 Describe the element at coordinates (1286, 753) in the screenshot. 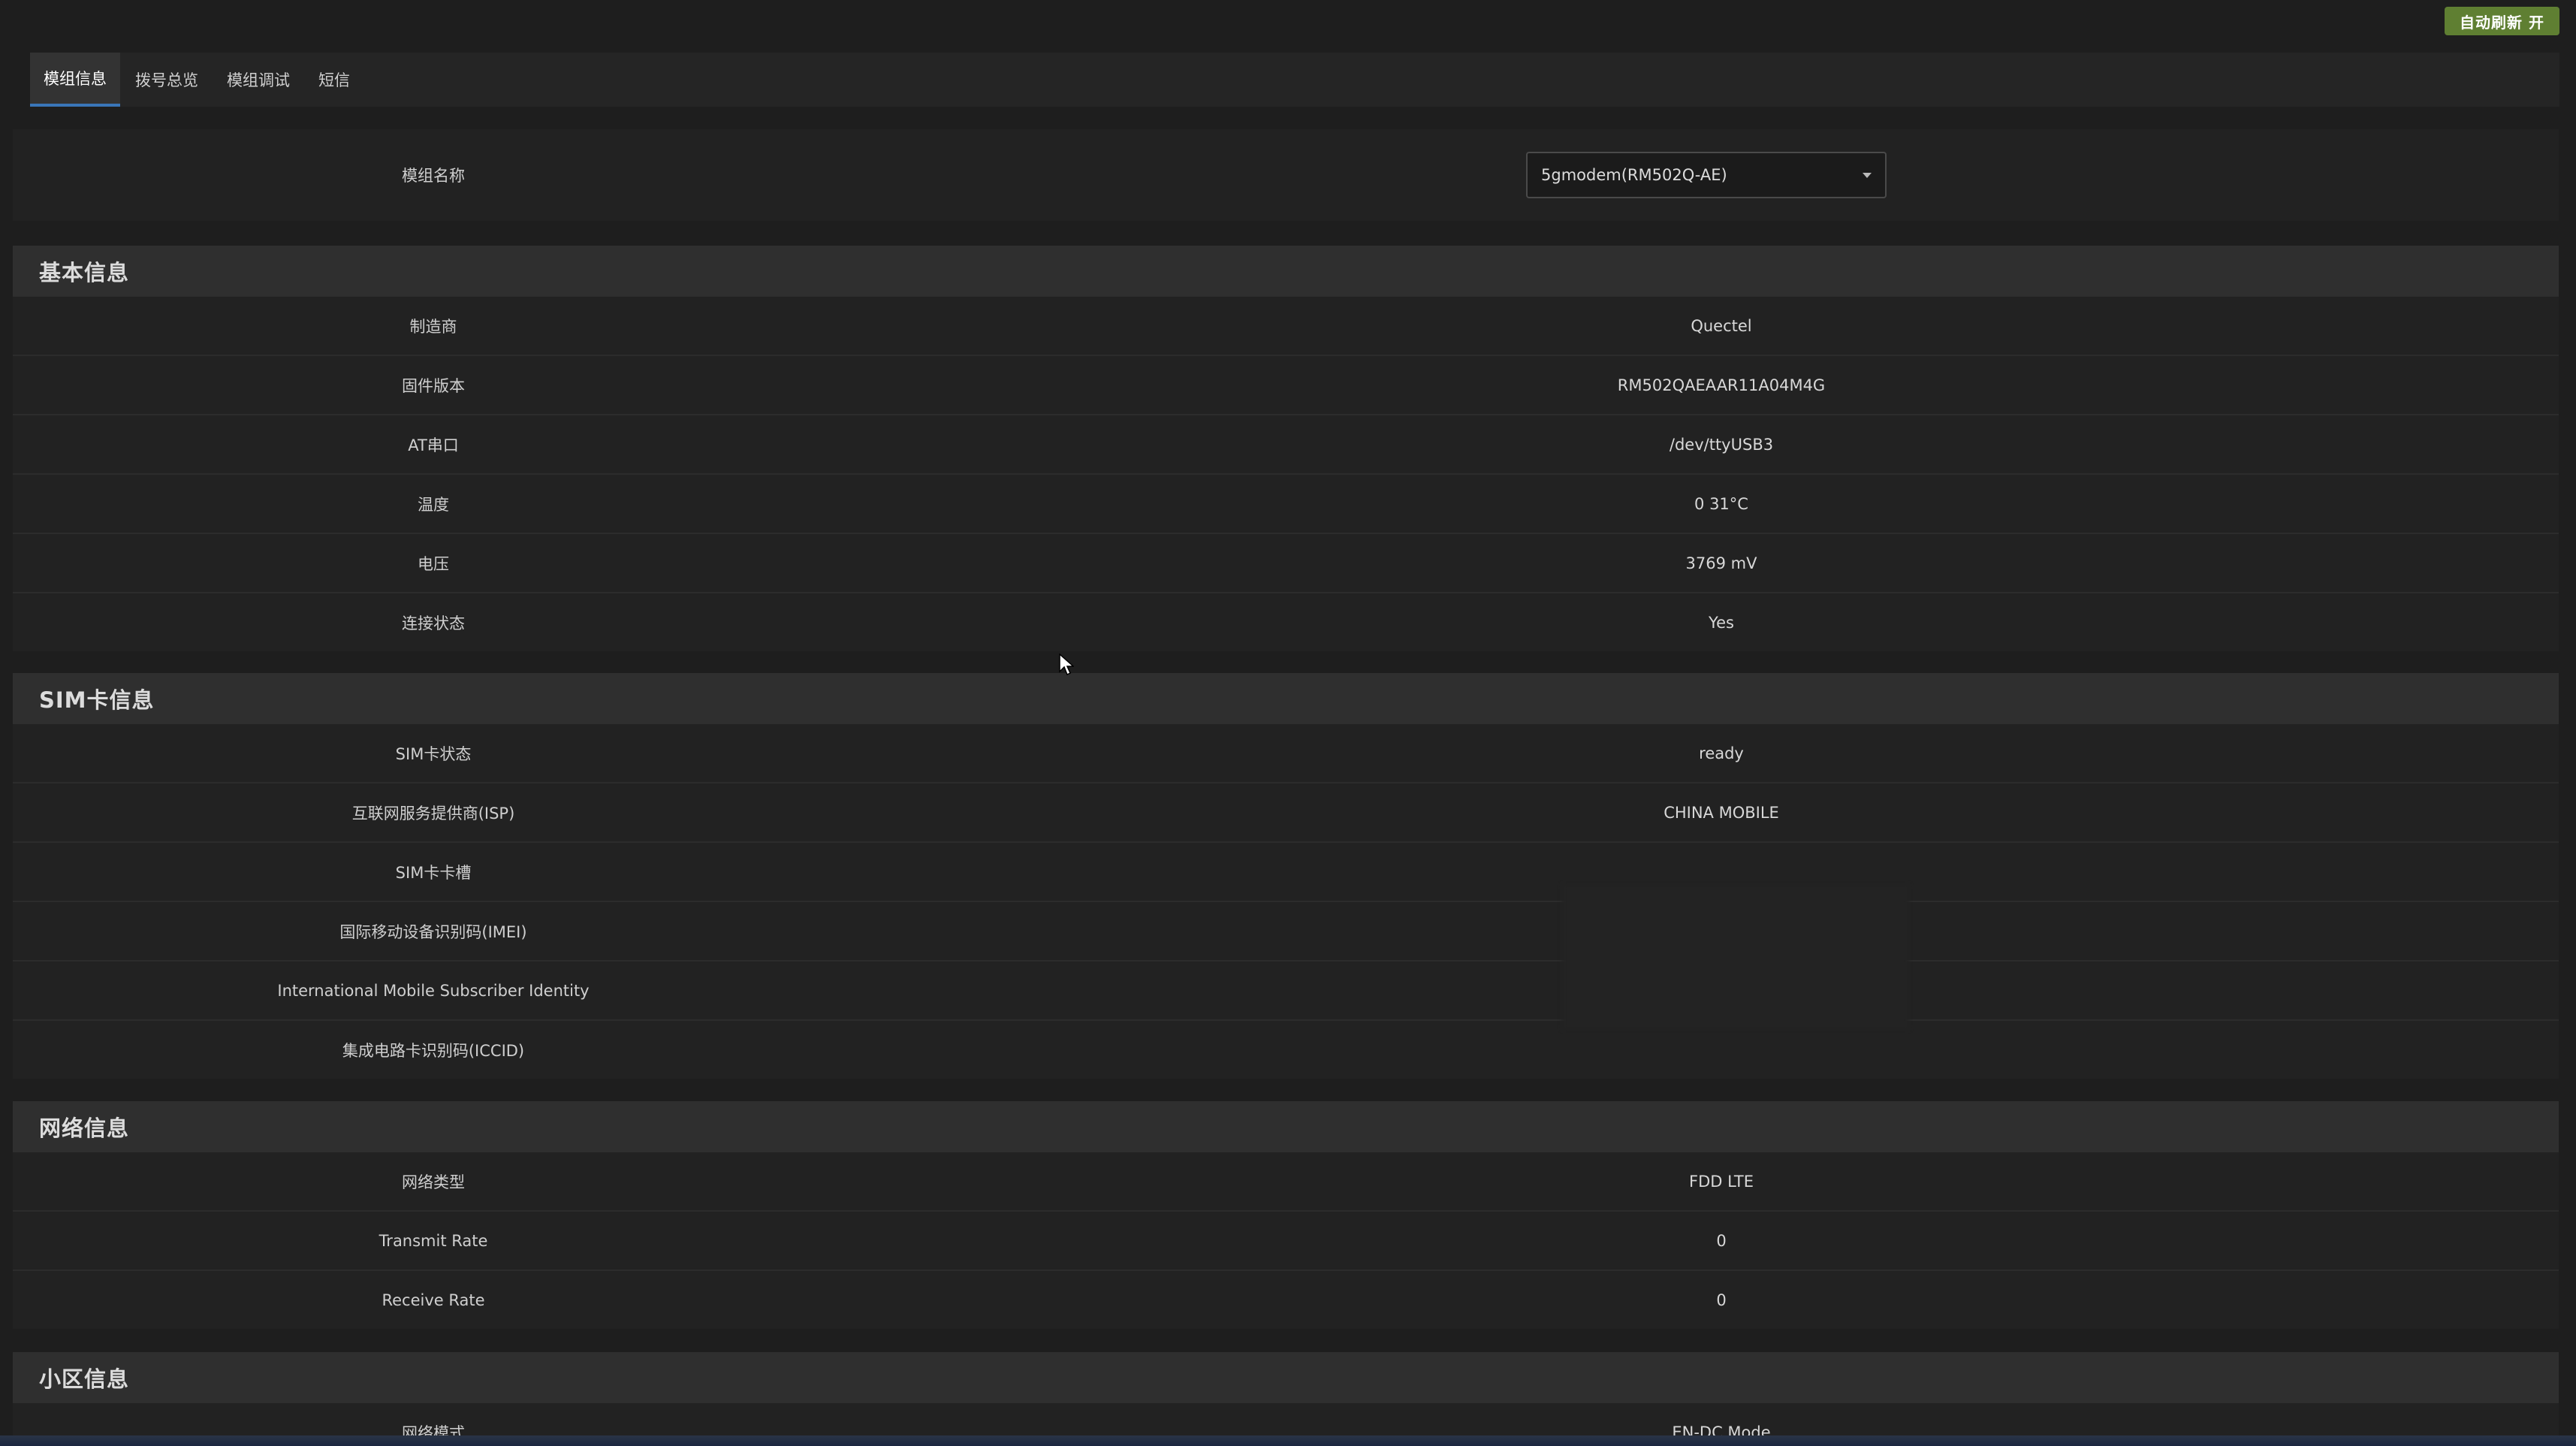

I see `table-row: SIM卡状态 ready` at that location.